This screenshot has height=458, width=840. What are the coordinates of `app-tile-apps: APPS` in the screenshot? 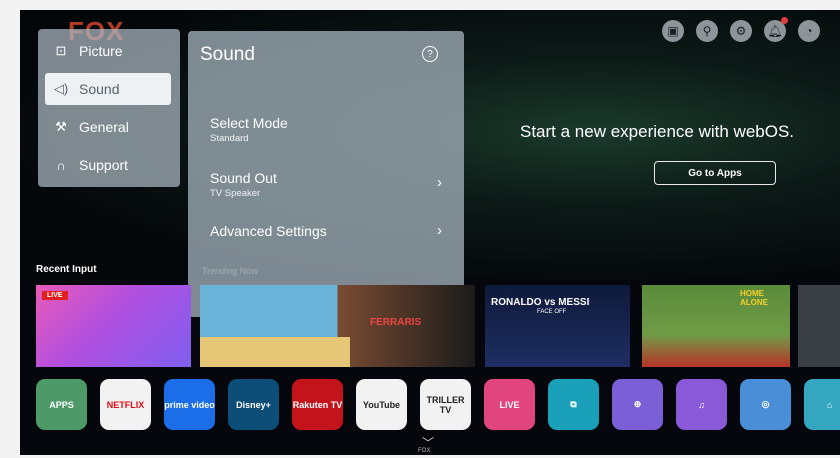 It's located at (61, 404).